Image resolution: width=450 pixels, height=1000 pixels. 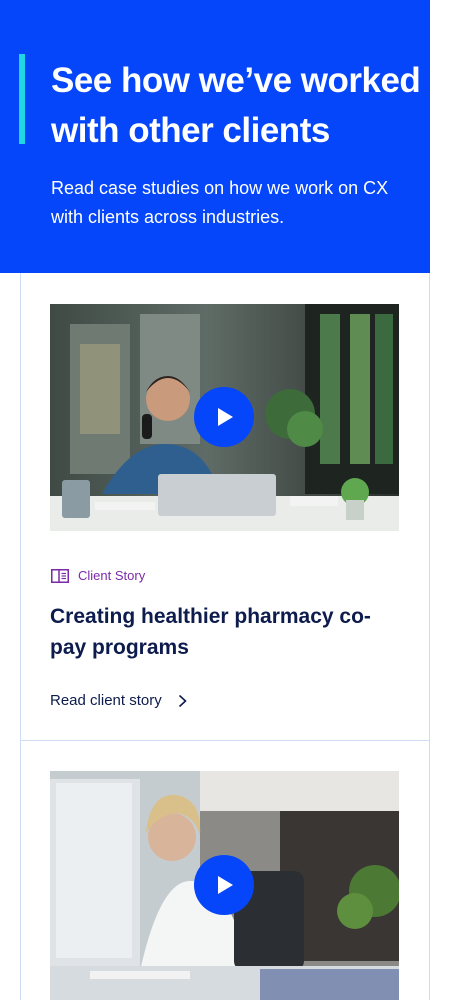 What do you see at coordinates (60, 575) in the screenshot?
I see `book-icon` at bounding box center [60, 575].